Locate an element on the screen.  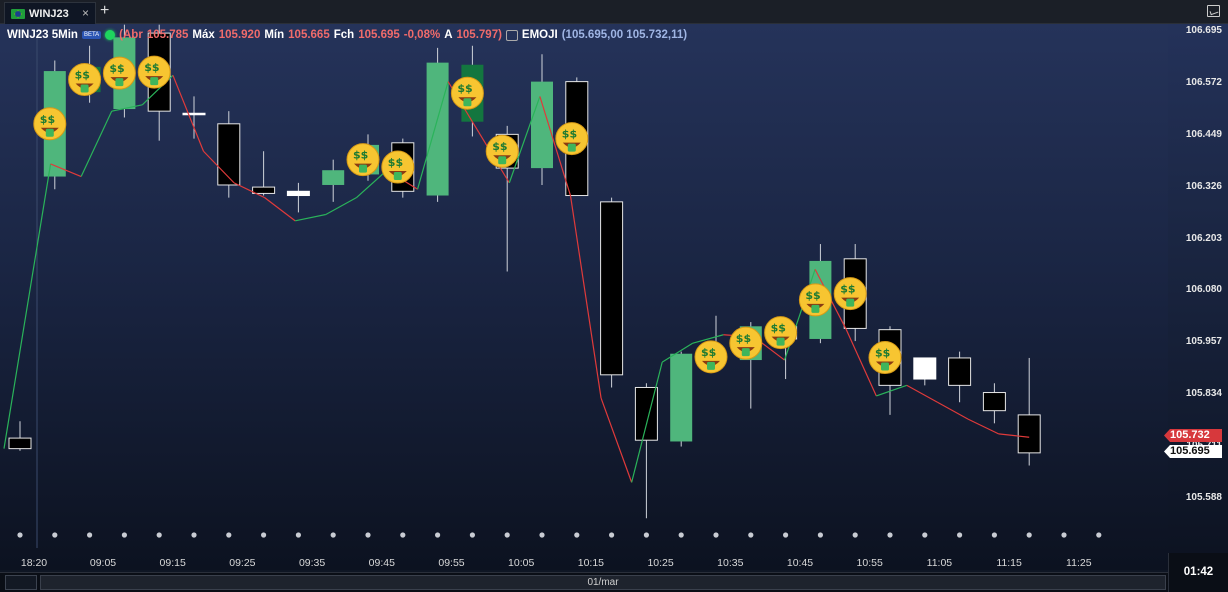
price-tick-label: 105.957 is located at coordinates (1203, 342).